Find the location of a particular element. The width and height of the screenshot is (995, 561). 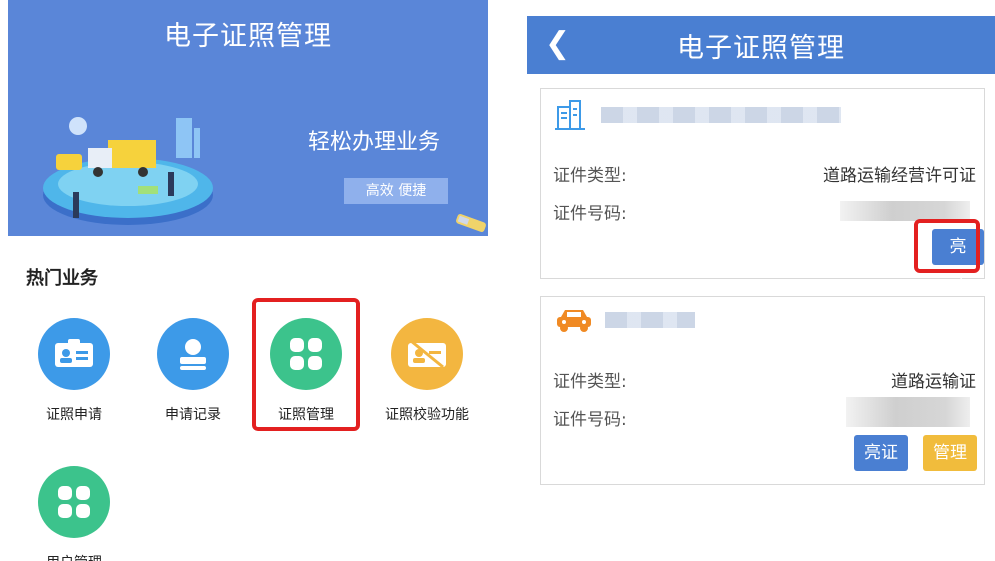

user-record-icon is located at coordinates (193, 354).